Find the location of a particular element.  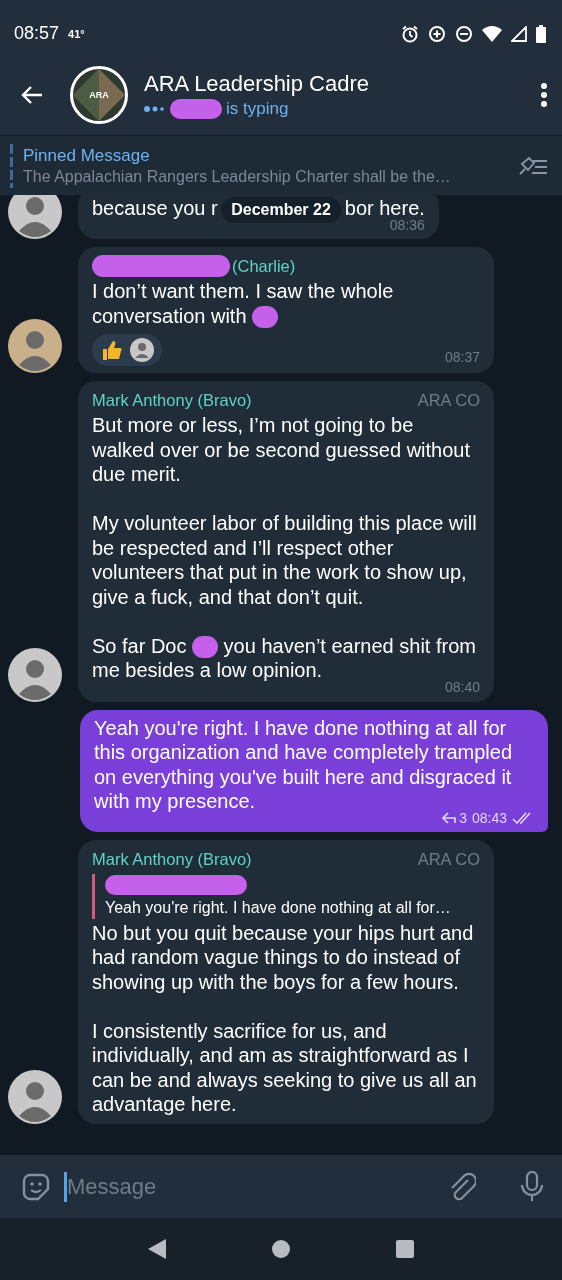

message-text: My volunteer labor of building this place will be respected and I’ll respect other volunteers that put in the work to show up, give a fuck, and that don’t quit. is located at coordinates (284, 560).